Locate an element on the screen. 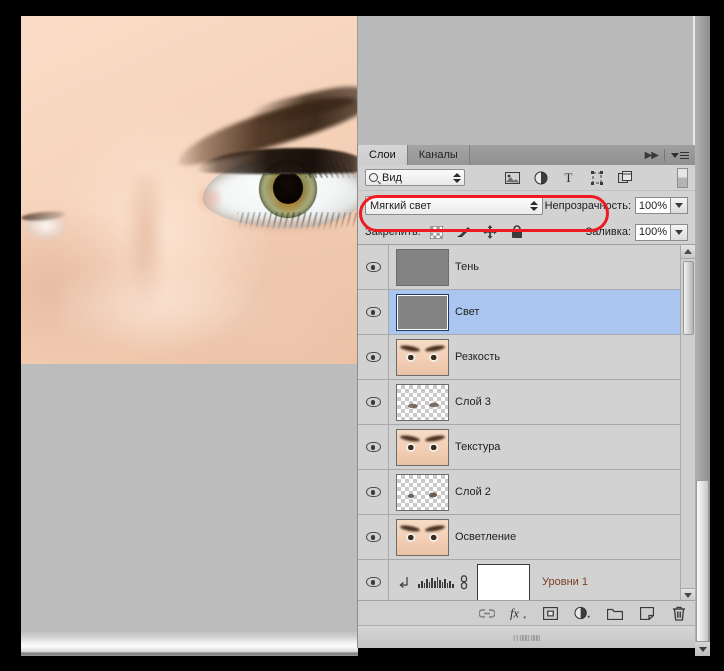 This screenshot has width=724, height=671. tab-channels: Каналы is located at coordinates (438, 155).